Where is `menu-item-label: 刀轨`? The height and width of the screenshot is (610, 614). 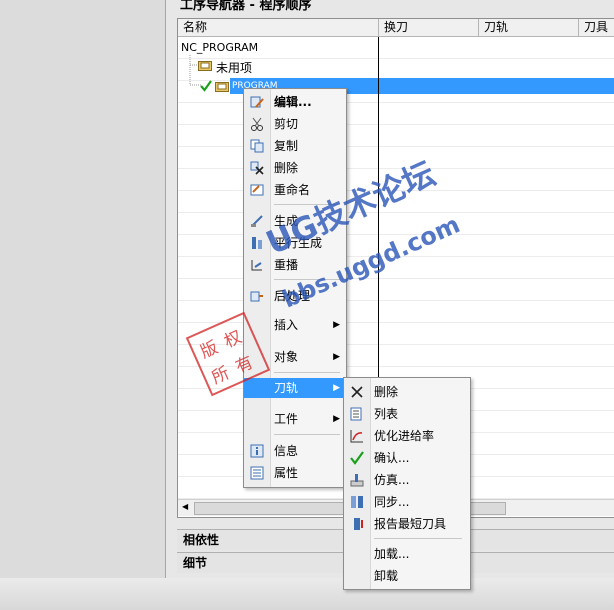 menu-item-label: 刀轨 is located at coordinates (286, 388).